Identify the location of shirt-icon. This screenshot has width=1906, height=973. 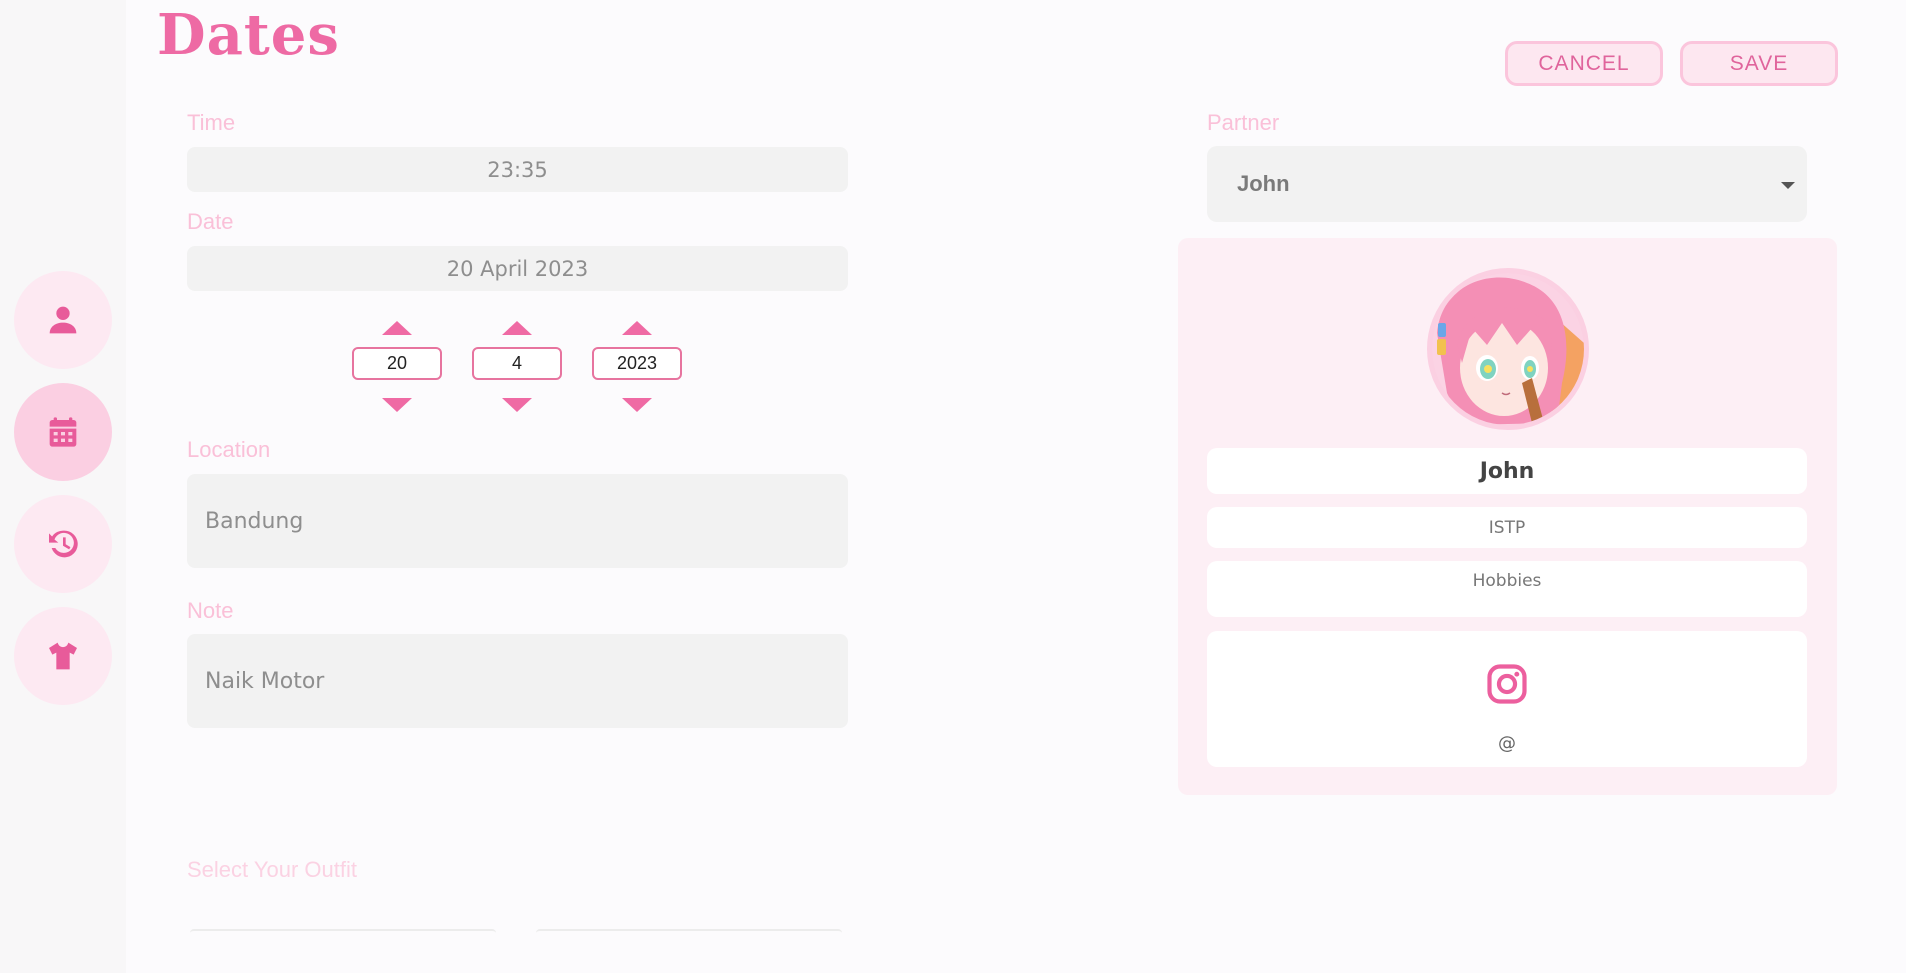
(63, 656).